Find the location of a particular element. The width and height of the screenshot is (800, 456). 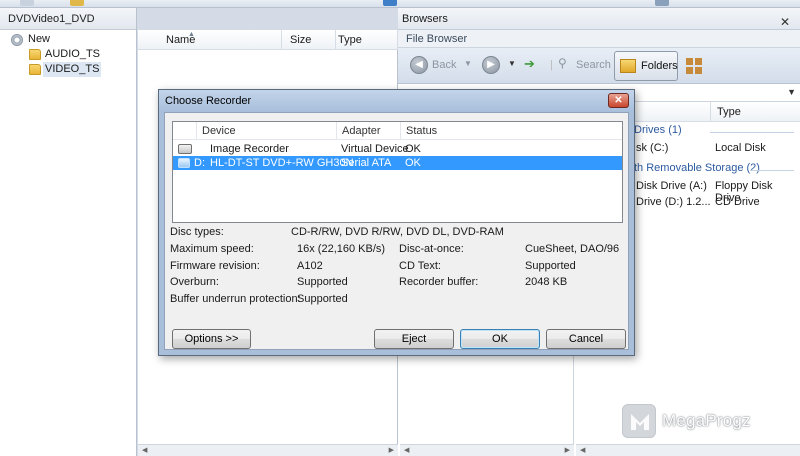

disc-icon is located at coordinates (17, 40).